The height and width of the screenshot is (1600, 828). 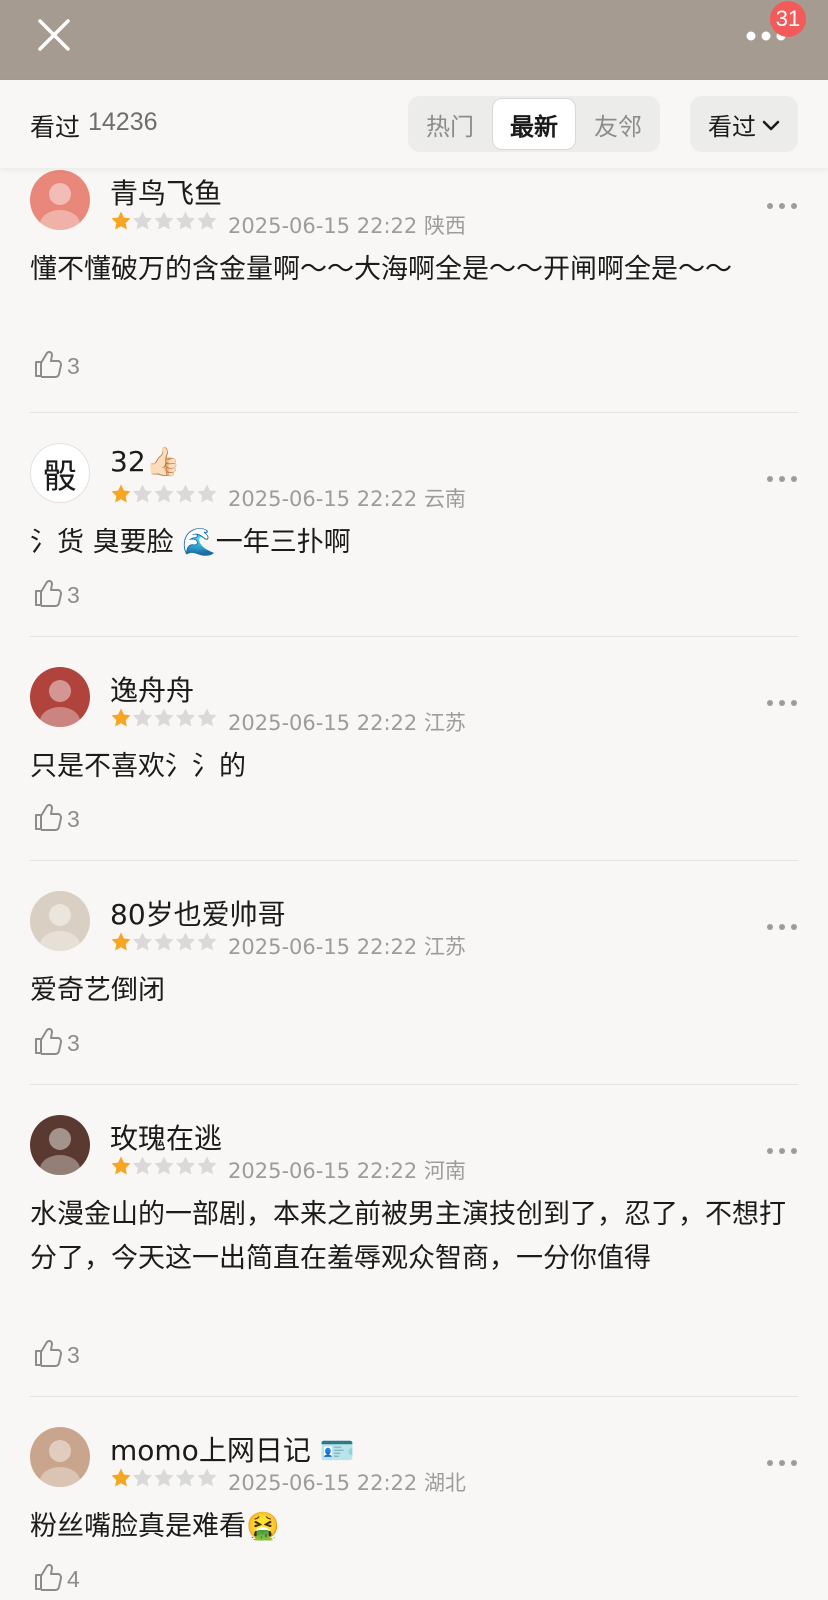 What do you see at coordinates (444, 226) in the screenshot?
I see `comment-location: 陕西` at bounding box center [444, 226].